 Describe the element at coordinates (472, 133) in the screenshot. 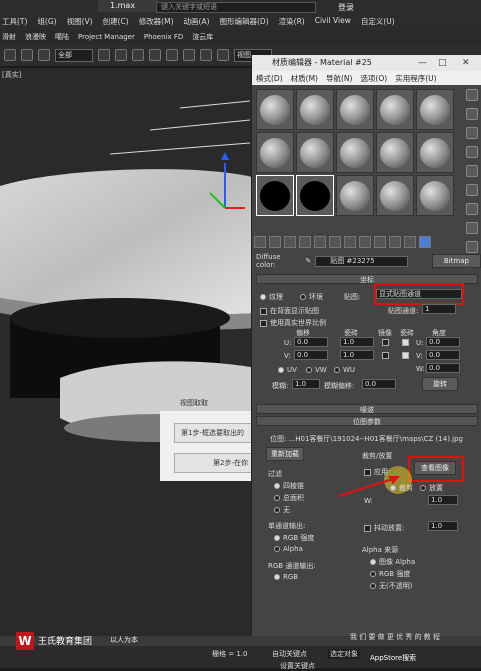

I see `background-icon` at that location.